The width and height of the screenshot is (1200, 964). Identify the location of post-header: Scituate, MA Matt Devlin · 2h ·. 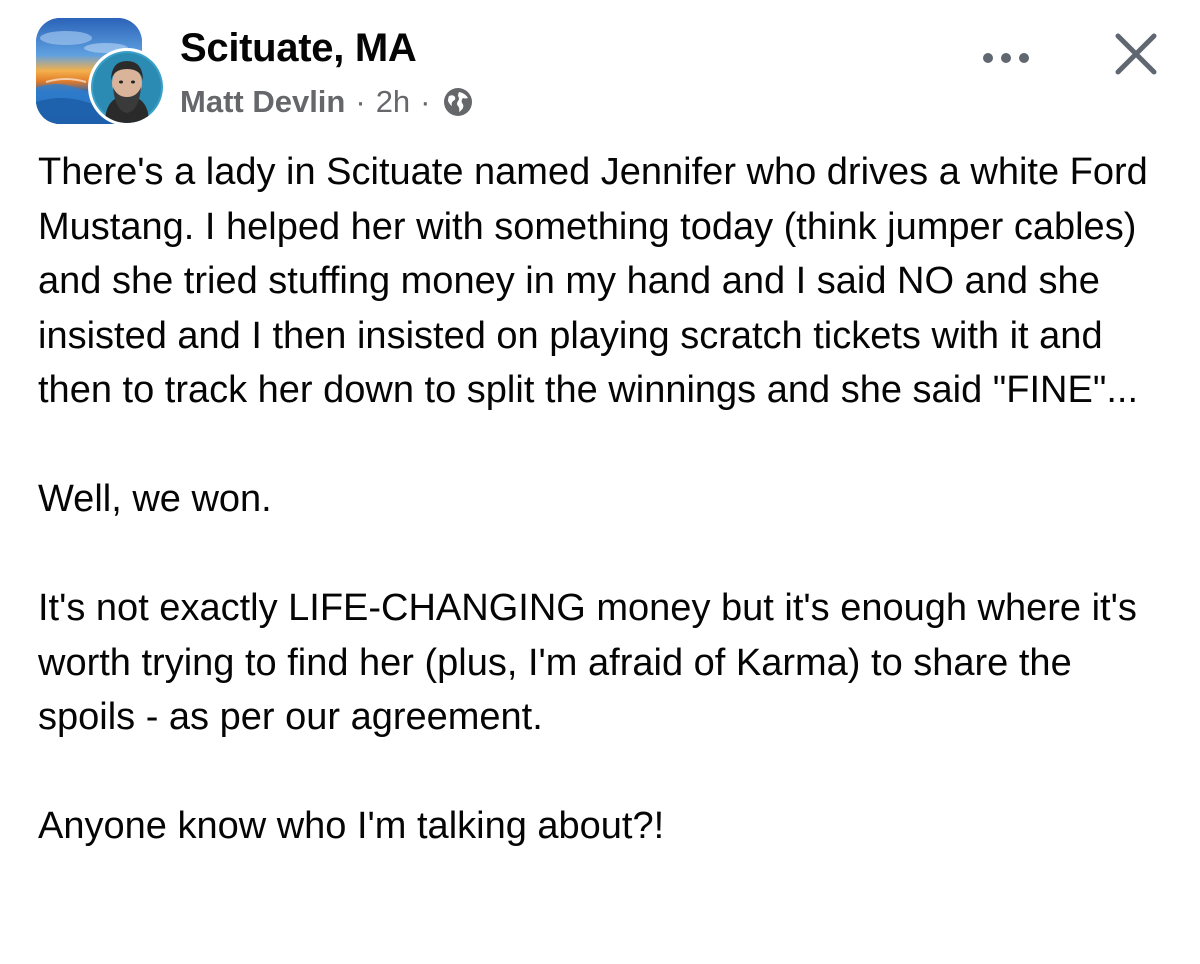
(601, 74).